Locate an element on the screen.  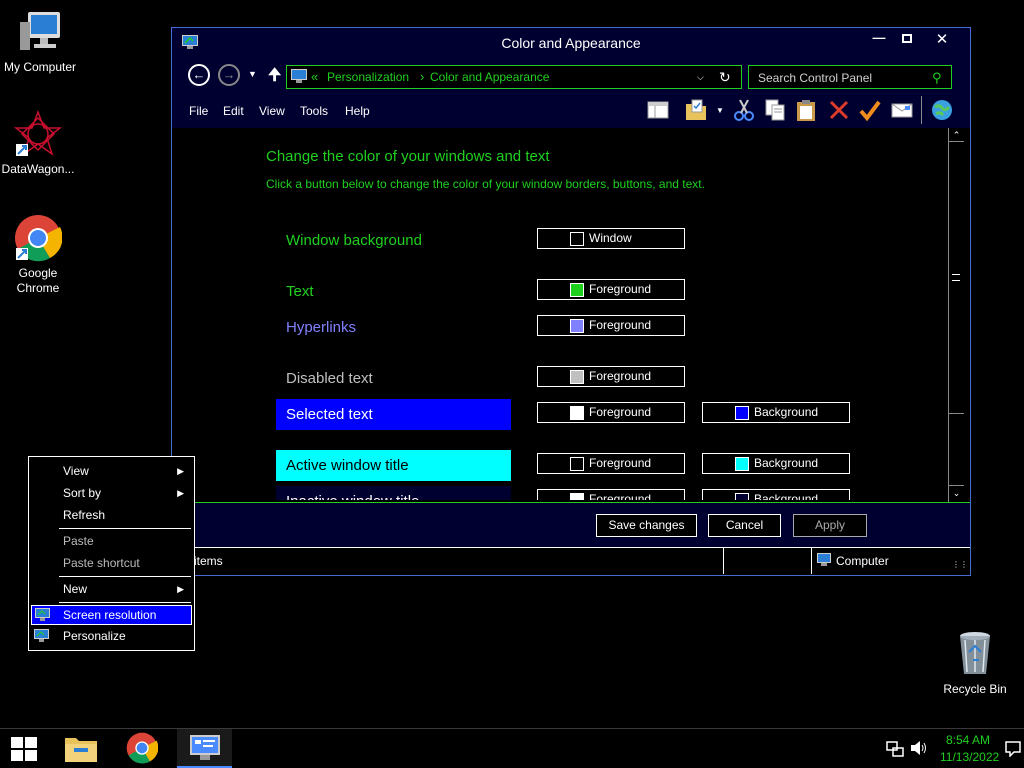
menu-screen-resolution: Screen resolution is located at coordinates (111, 615).